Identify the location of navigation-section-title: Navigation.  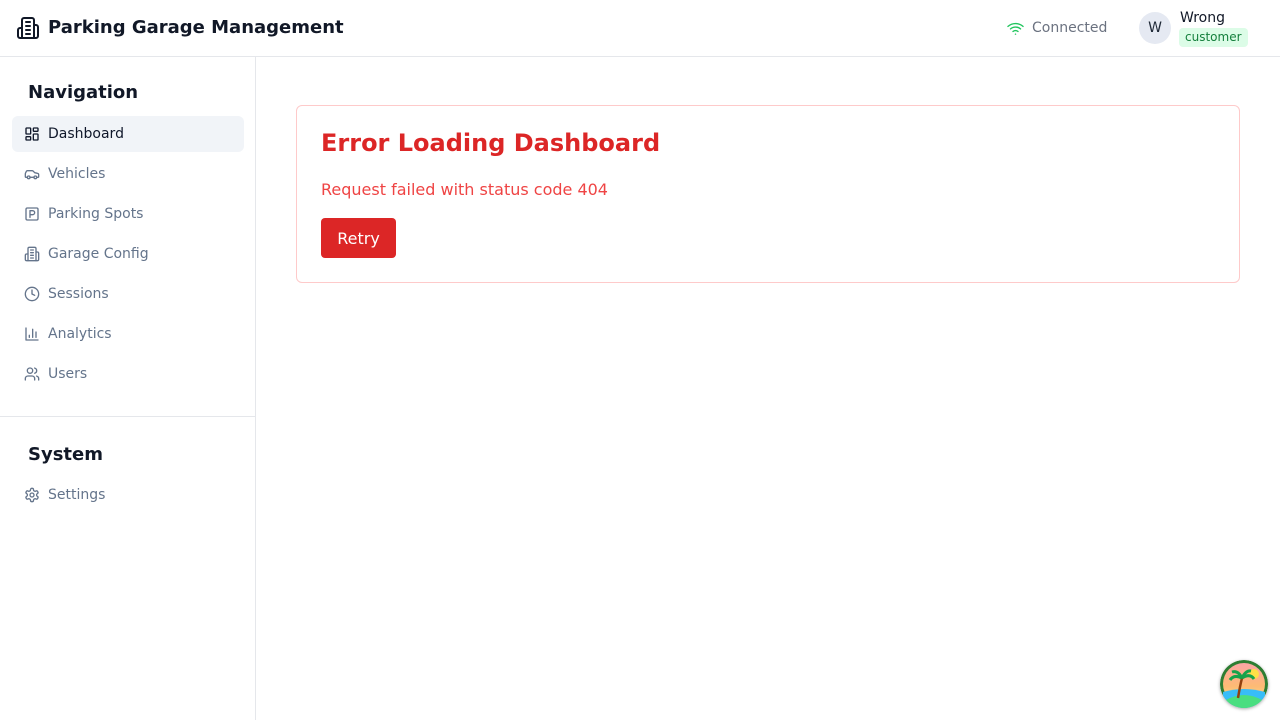
(83, 92).